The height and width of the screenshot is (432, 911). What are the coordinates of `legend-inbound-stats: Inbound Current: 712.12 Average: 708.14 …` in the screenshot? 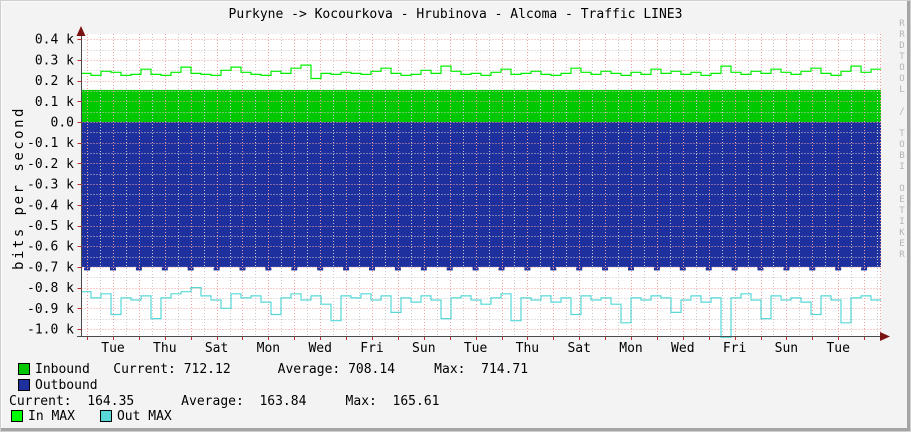 It's located at (282, 369).